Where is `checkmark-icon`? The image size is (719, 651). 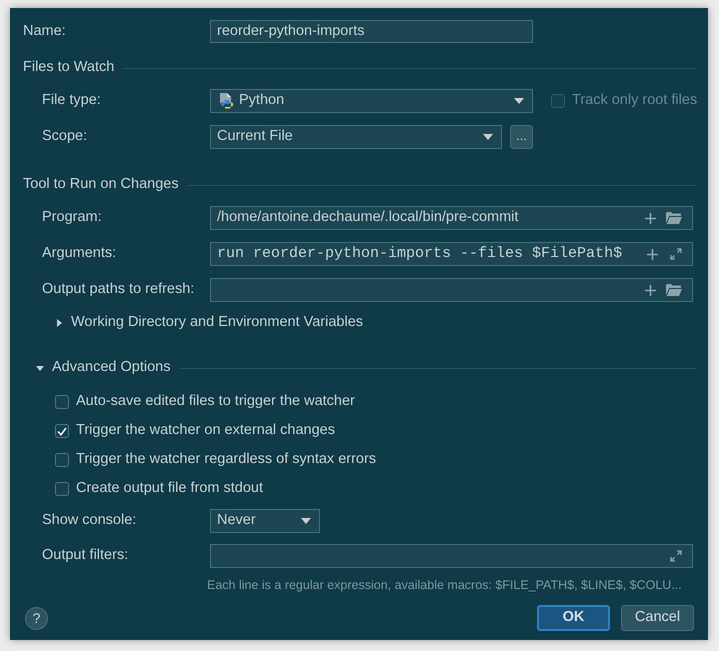 checkmark-icon is located at coordinates (62, 431).